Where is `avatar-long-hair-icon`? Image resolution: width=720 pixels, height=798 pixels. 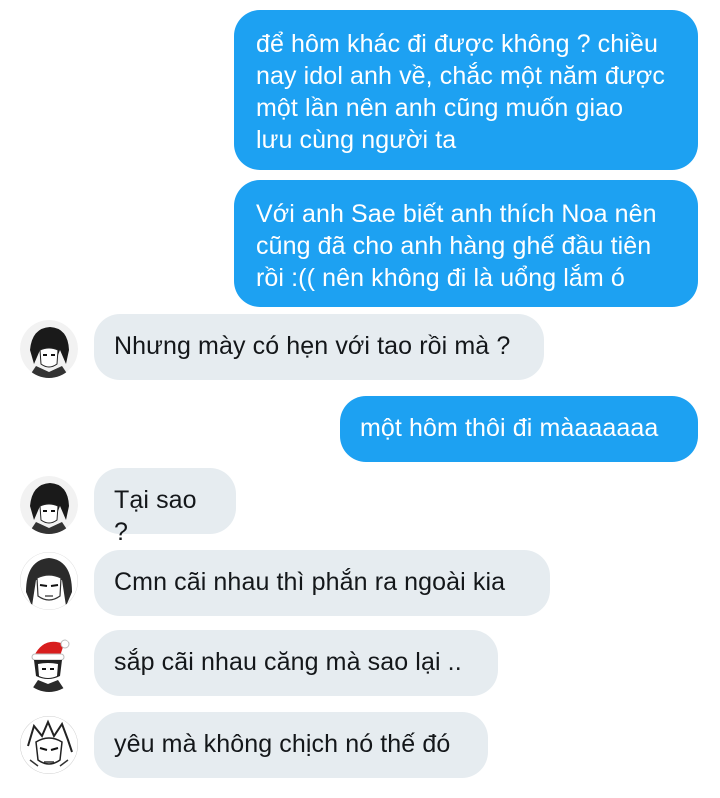
avatar-long-hair-icon is located at coordinates (49, 581).